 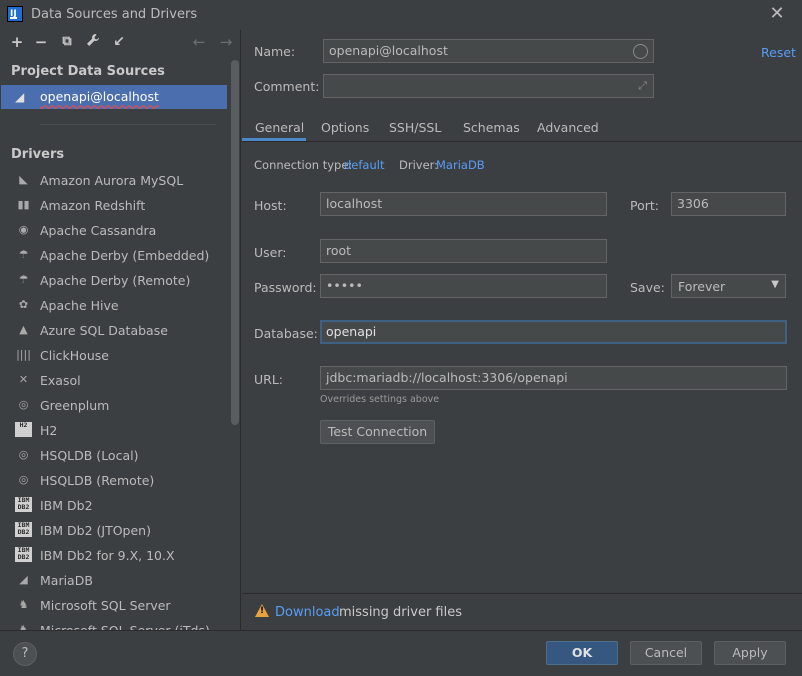 What do you see at coordinates (750, 653) in the screenshot?
I see `apply-button: Apply` at bounding box center [750, 653].